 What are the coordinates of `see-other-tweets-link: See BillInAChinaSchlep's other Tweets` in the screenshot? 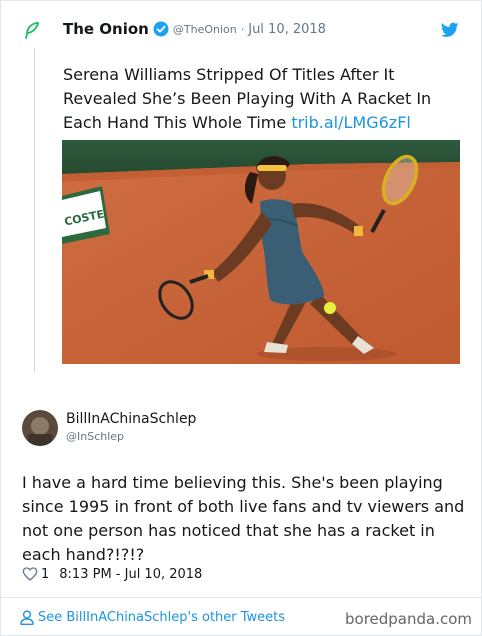 It's located at (152, 617).